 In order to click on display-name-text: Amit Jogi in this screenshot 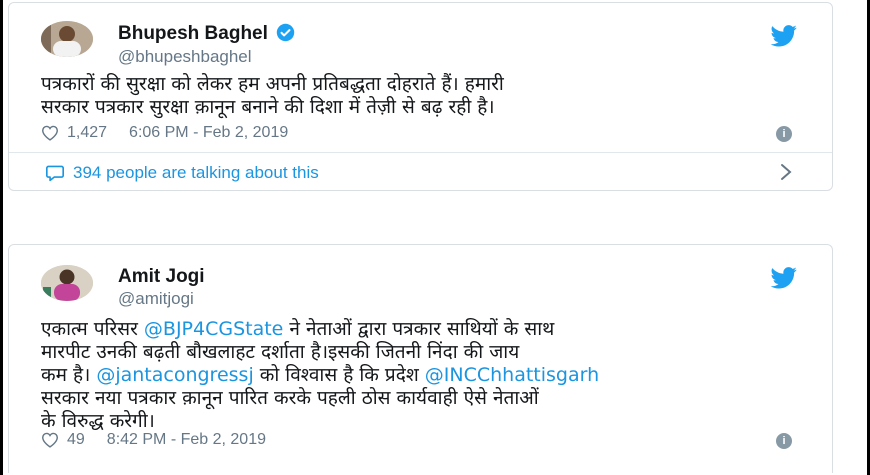, I will do `click(161, 276)`.